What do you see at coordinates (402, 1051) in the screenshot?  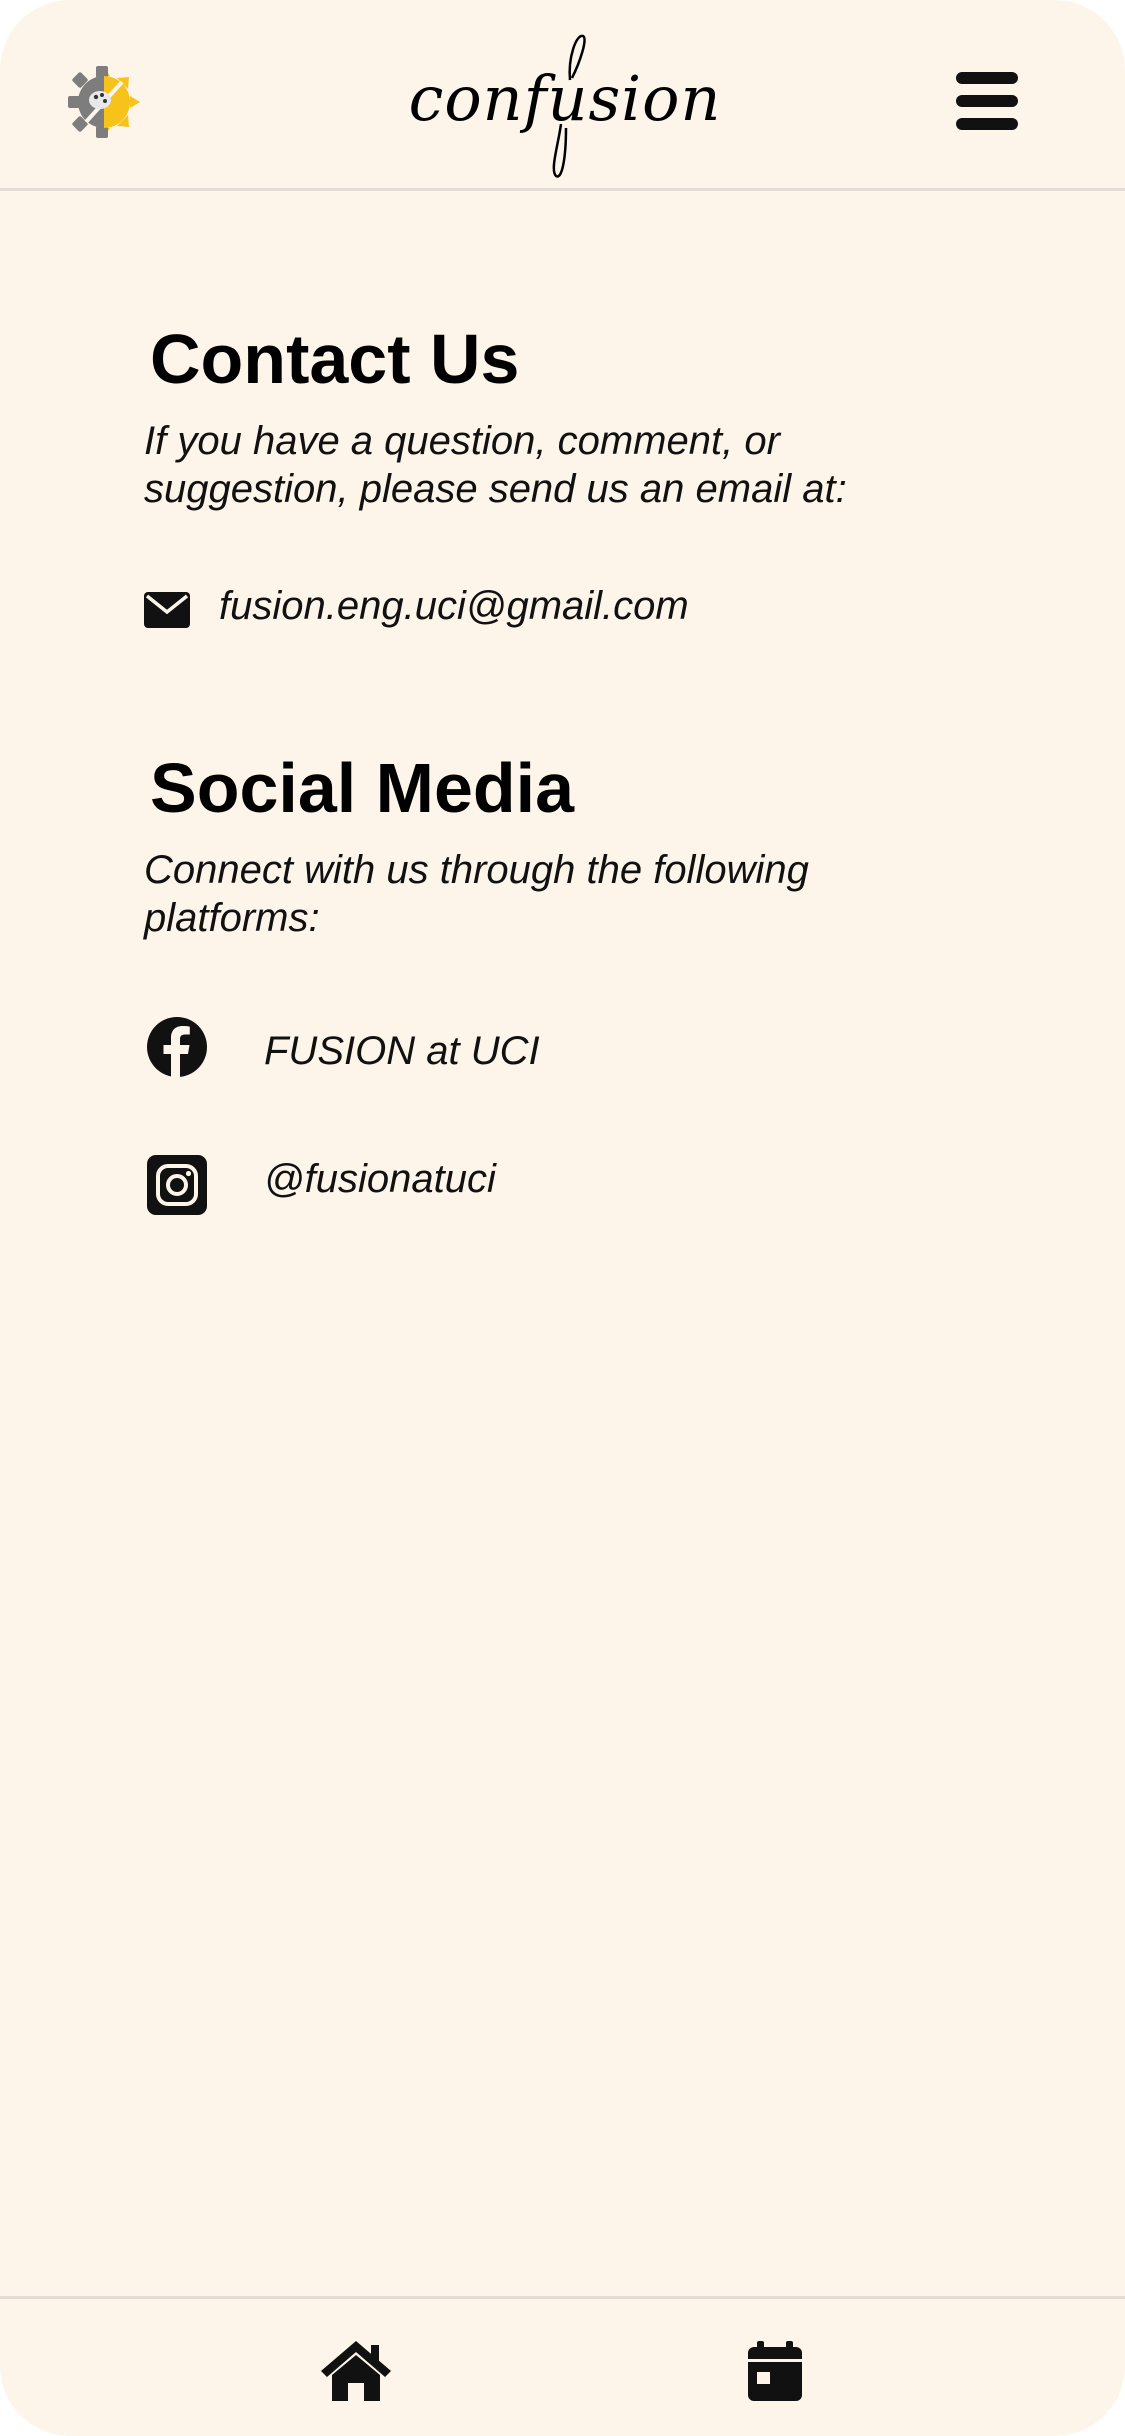 I see `facebook-link: FUSION at UCI` at bounding box center [402, 1051].